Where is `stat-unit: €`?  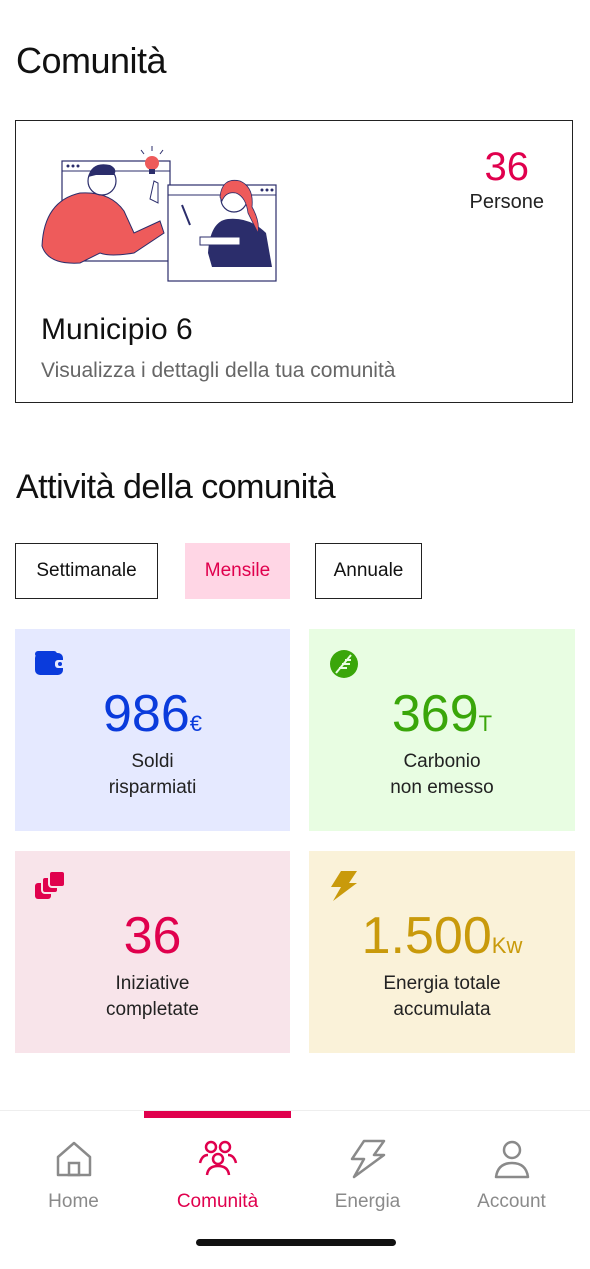
stat-unit: € is located at coordinates (195, 723).